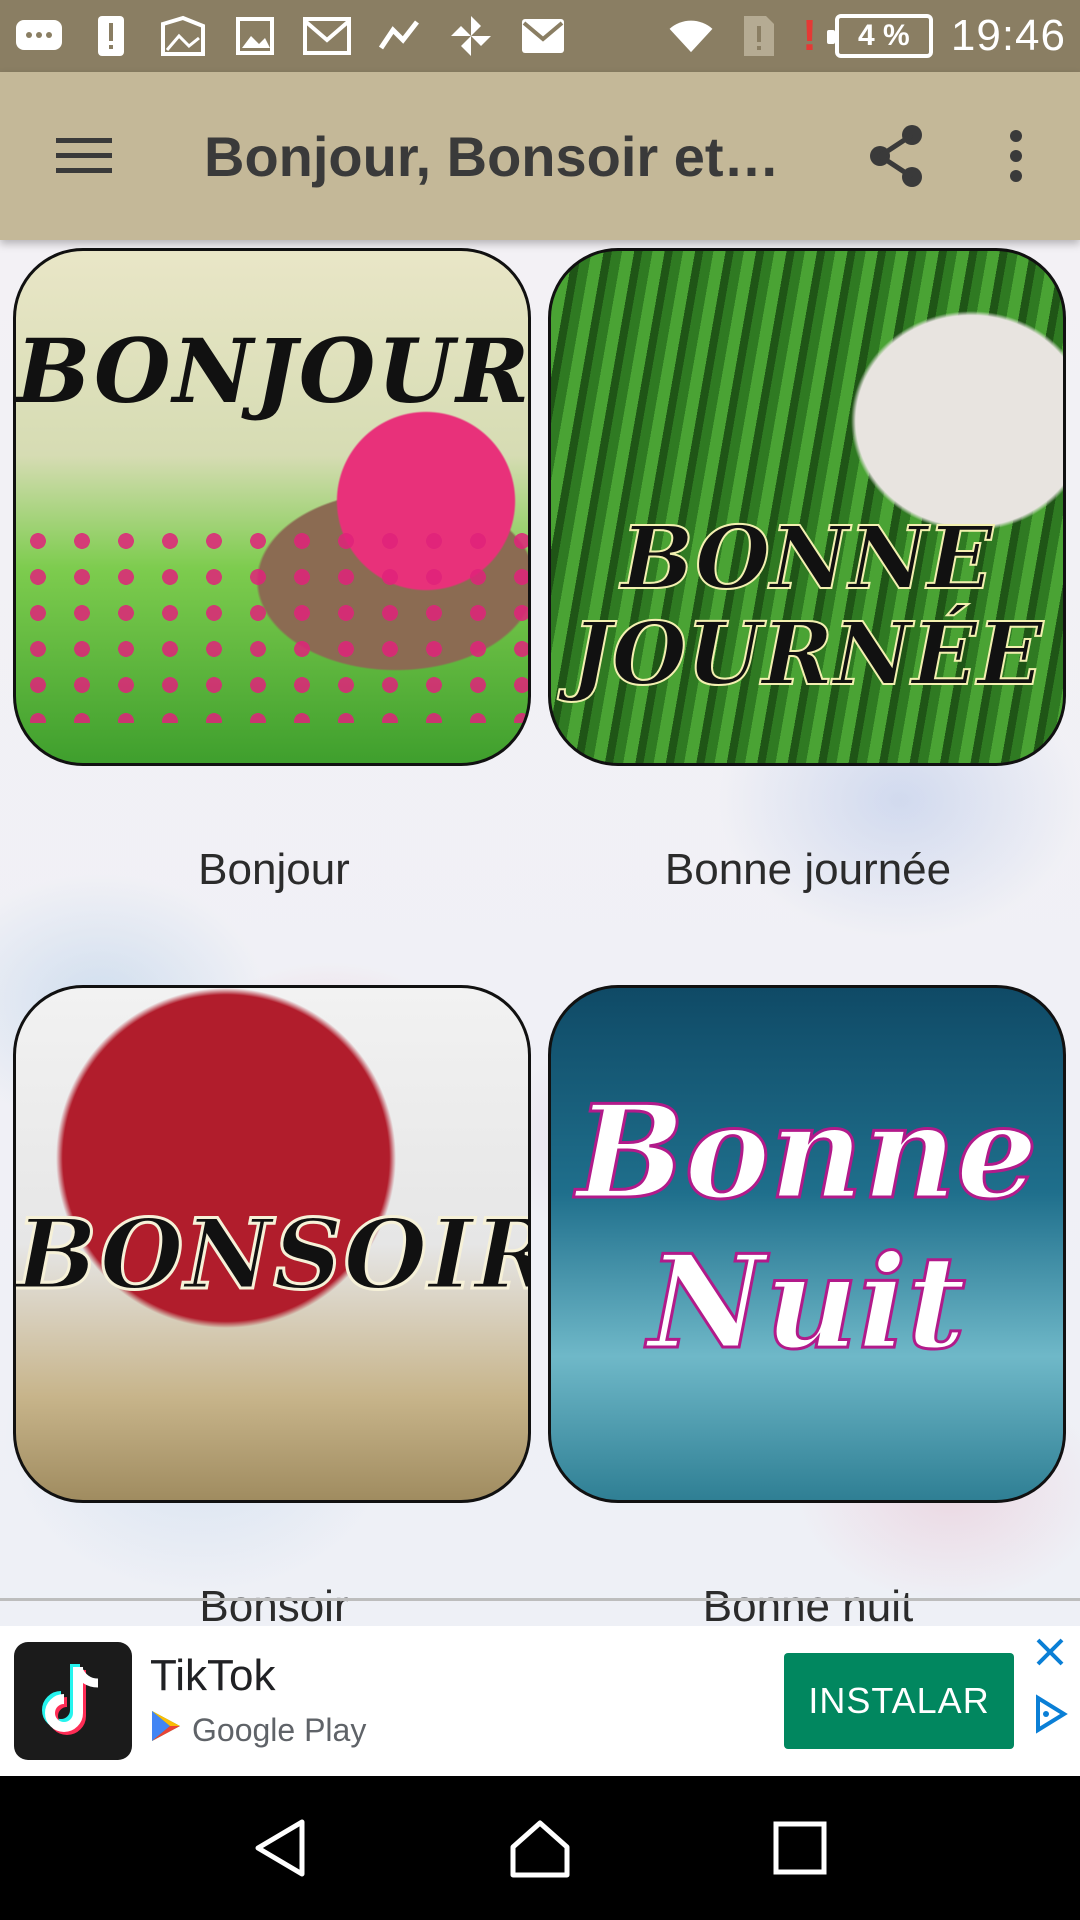 This screenshot has height=1920, width=1080. What do you see at coordinates (808, 870) in the screenshot?
I see `tile-label-bonne-journee: Bonne journée` at bounding box center [808, 870].